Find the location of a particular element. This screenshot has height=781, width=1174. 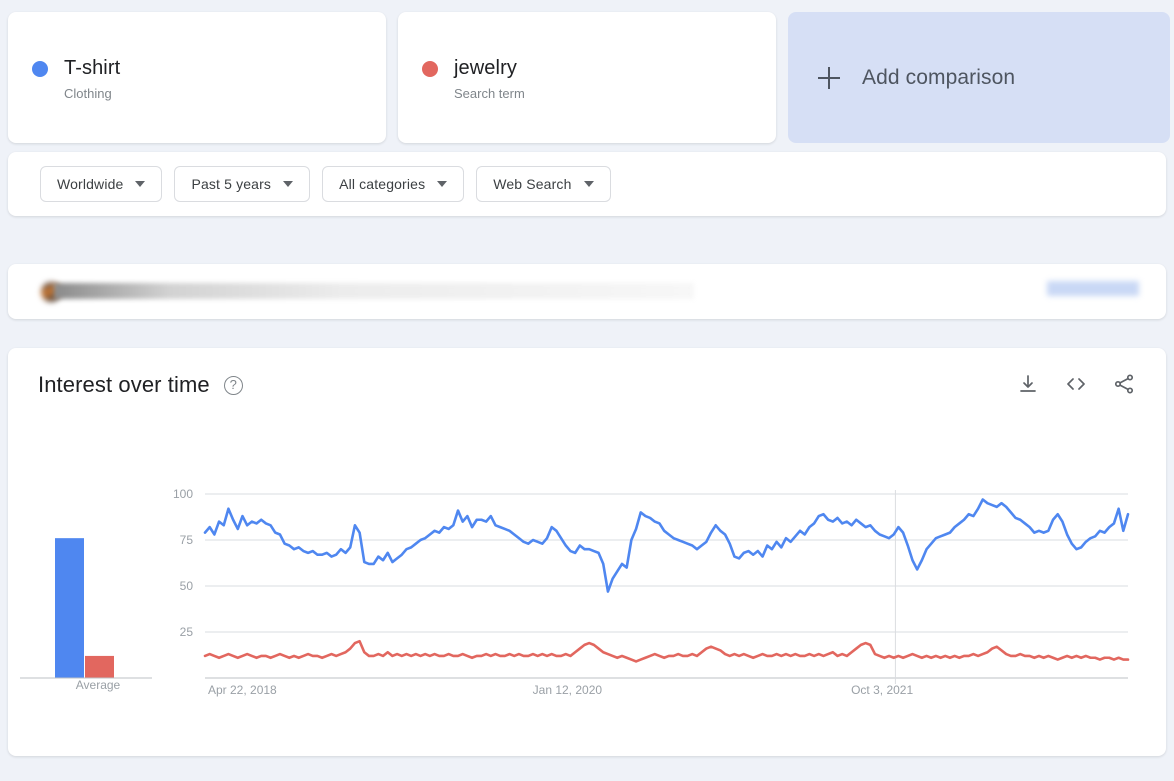

x-axis-tick: Apr 22, 2018 is located at coordinates (242, 690).